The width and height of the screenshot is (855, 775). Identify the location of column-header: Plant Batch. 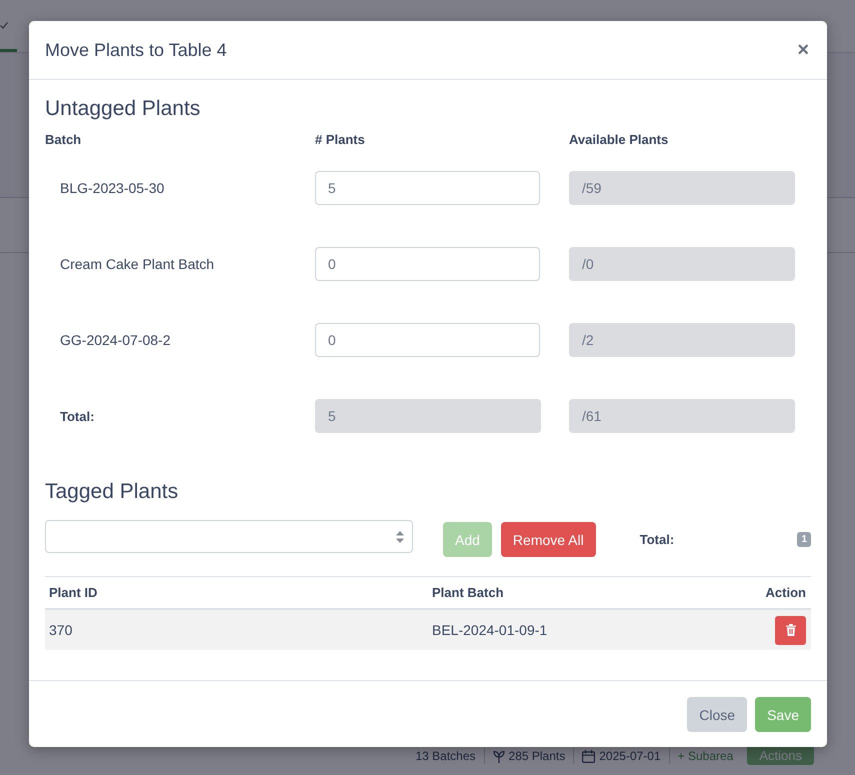
(468, 592).